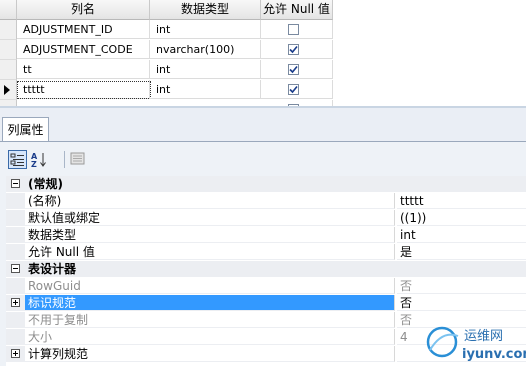 The image size is (526, 369). What do you see at coordinates (210, 354) in the screenshot?
I see `property-key: 计算列规范` at bounding box center [210, 354].